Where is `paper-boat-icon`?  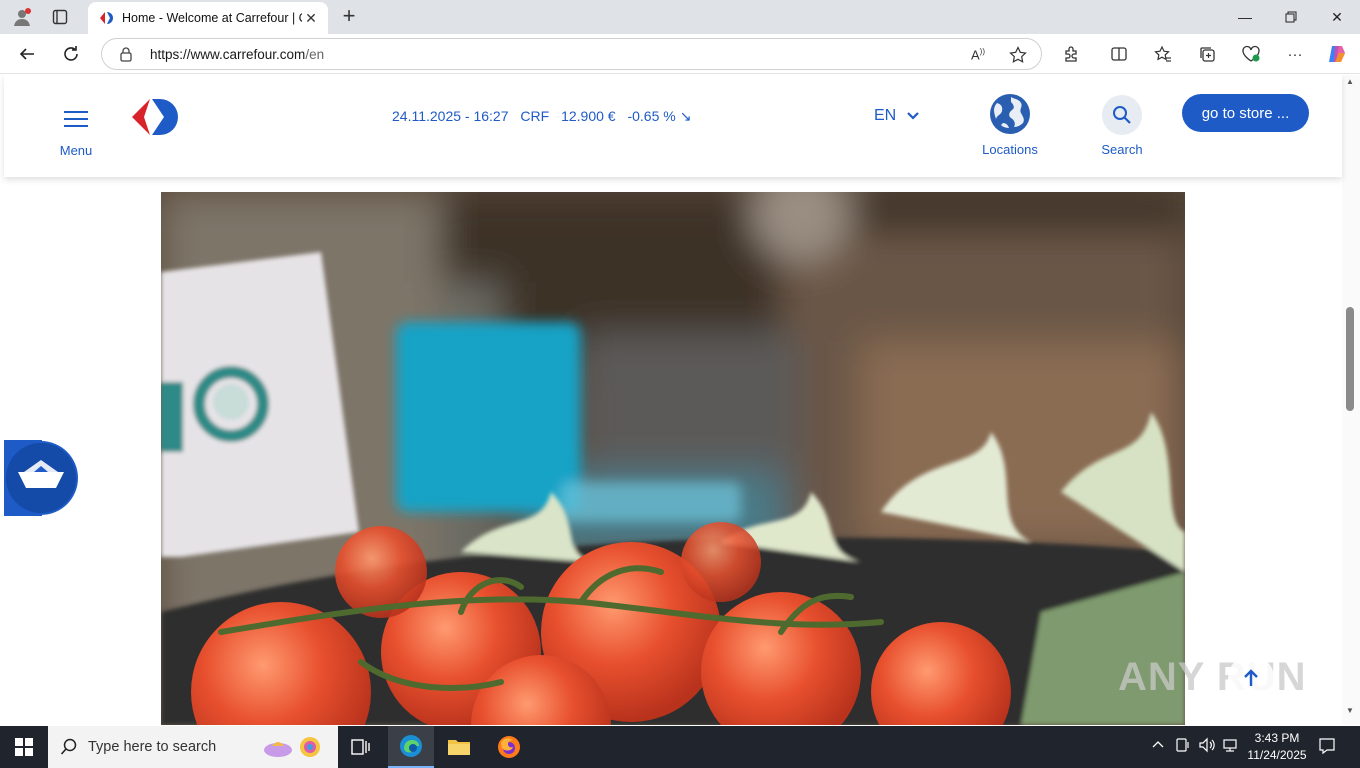 paper-boat-icon is located at coordinates (41, 480).